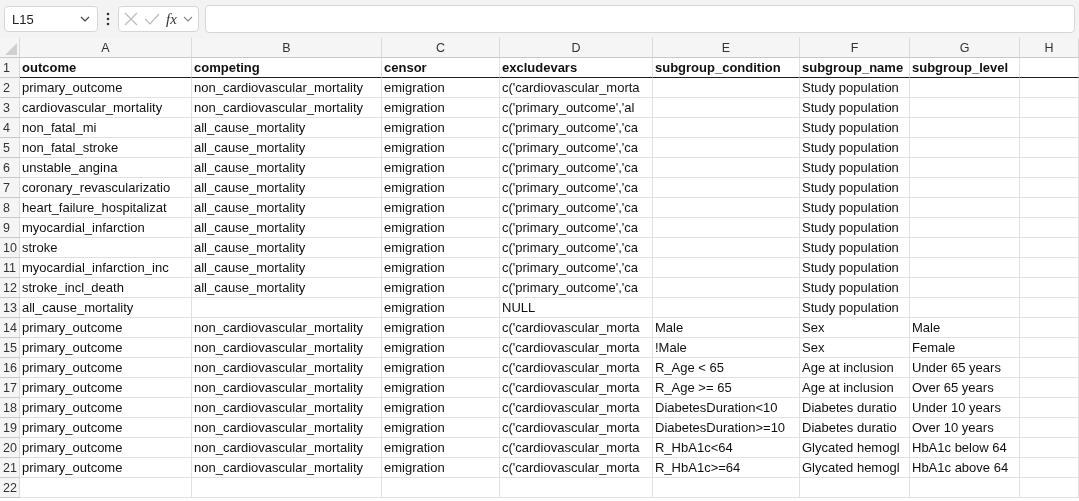 The width and height of the screenshot is (1079, 501). Describe the element at coordinates (576, 108) in the screenshot. I see `table-cell: c('primary_outcome','al` at that location.